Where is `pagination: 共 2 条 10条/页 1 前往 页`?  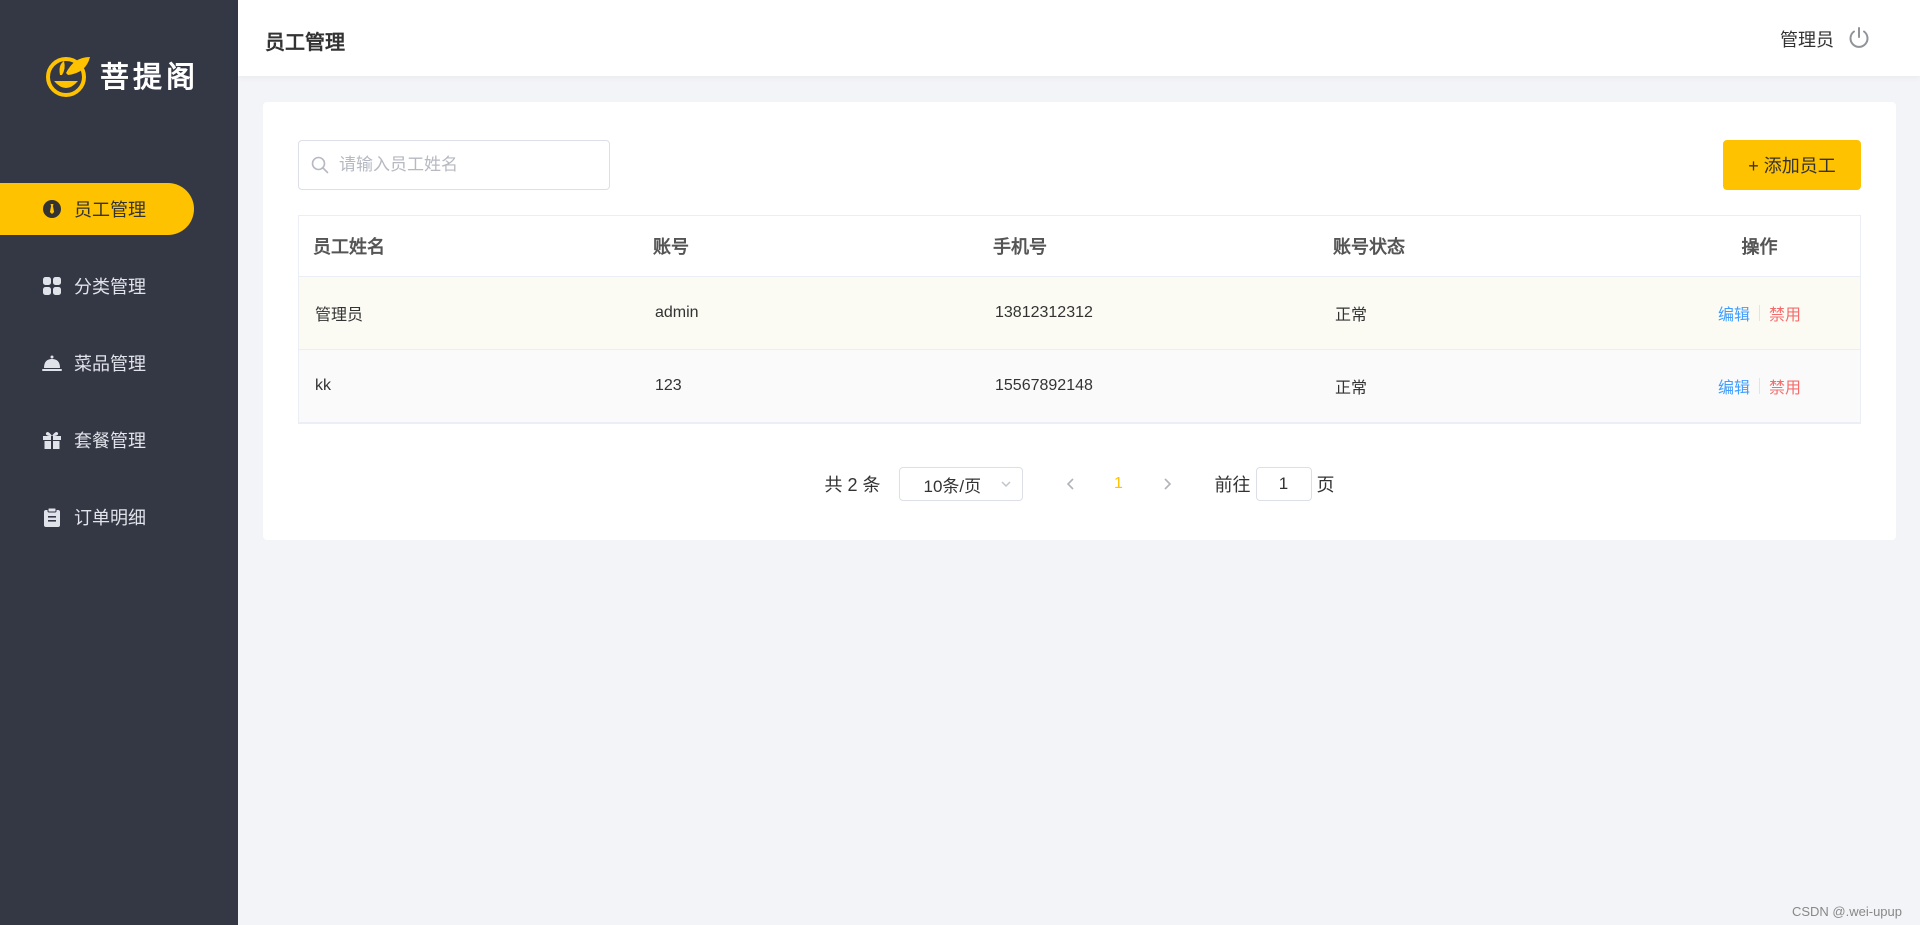 pagination: 共 2 条 10条/页 1 前往 页 is located at coordinates (1079, 484).